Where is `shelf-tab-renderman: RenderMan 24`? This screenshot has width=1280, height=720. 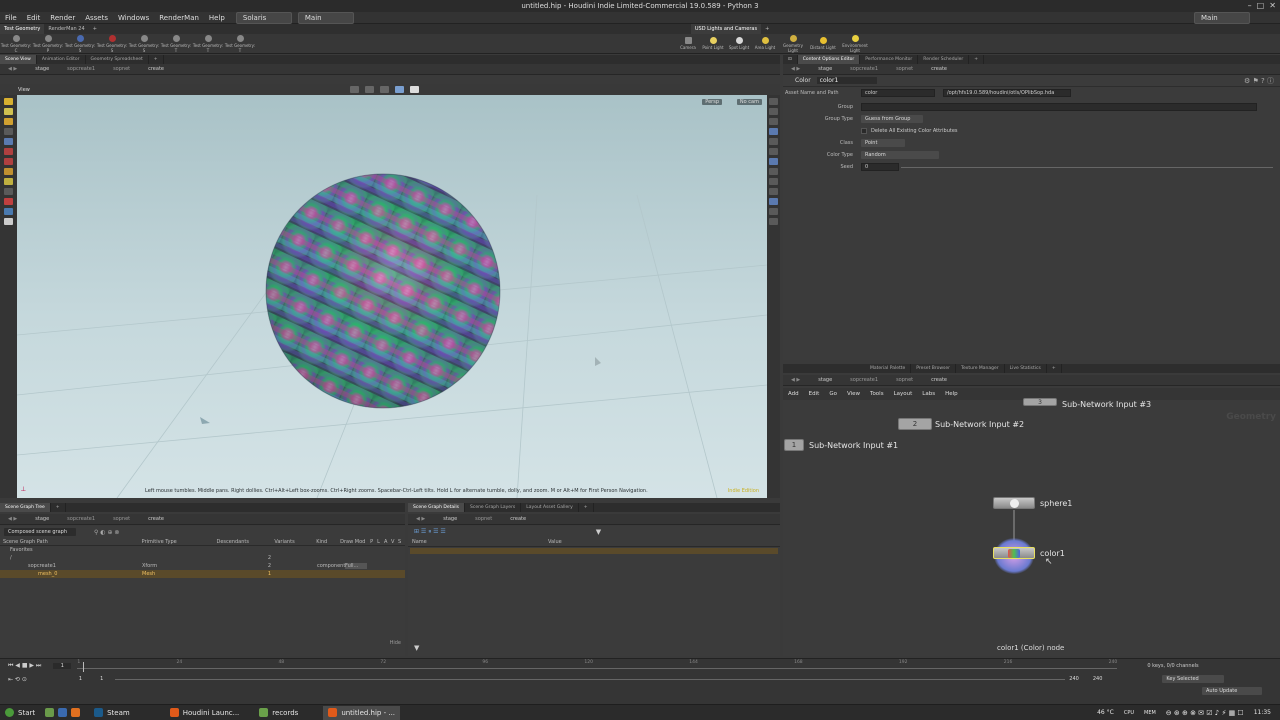 shelf-tab-renderman: RenderMan 24 is located at coordinates (66, 29).